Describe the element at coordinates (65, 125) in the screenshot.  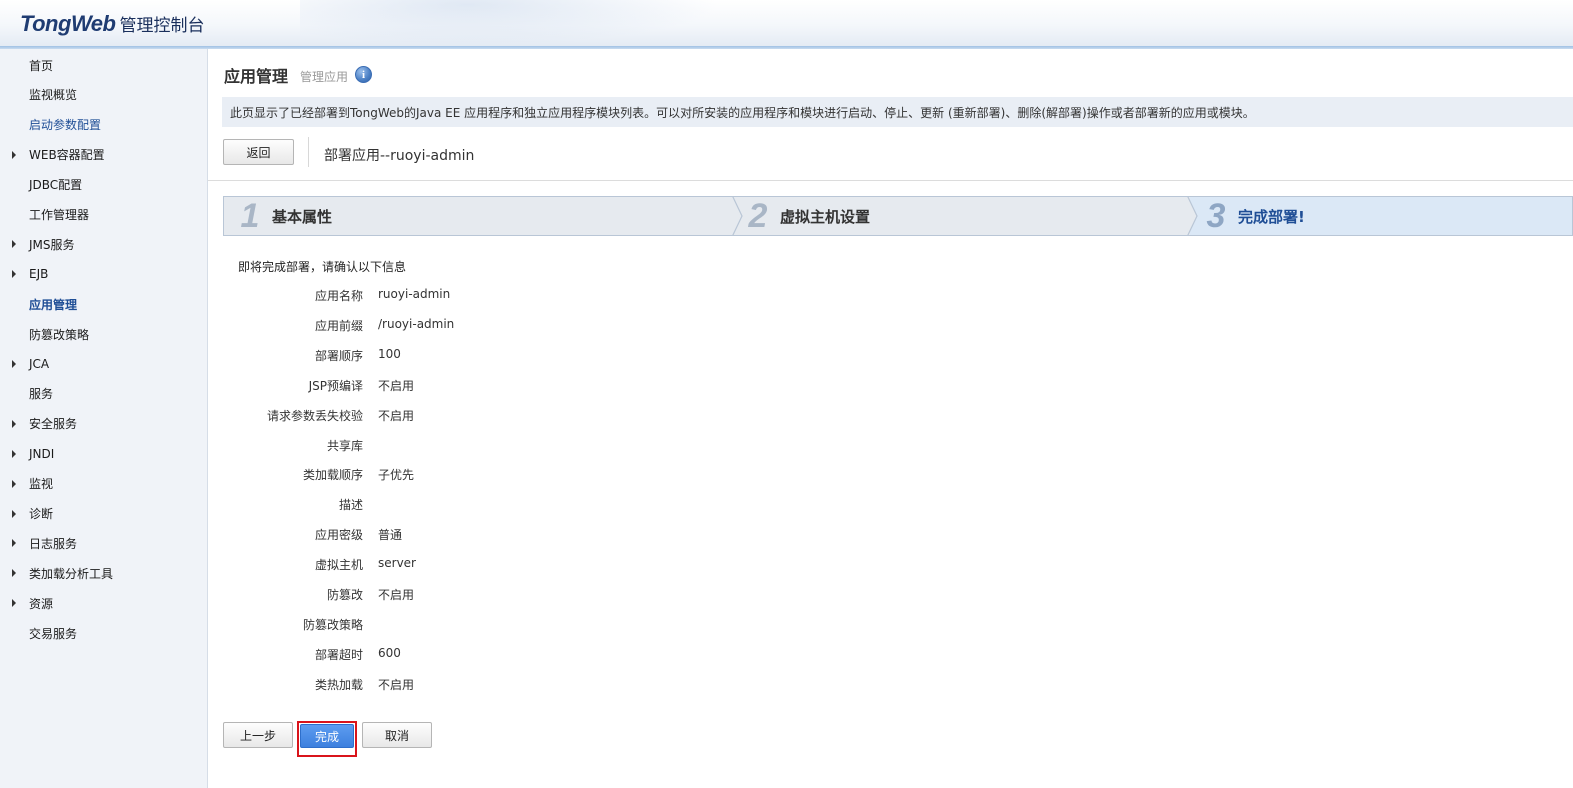
I see `sidebar-item-label: 启动参数配置` at that location.